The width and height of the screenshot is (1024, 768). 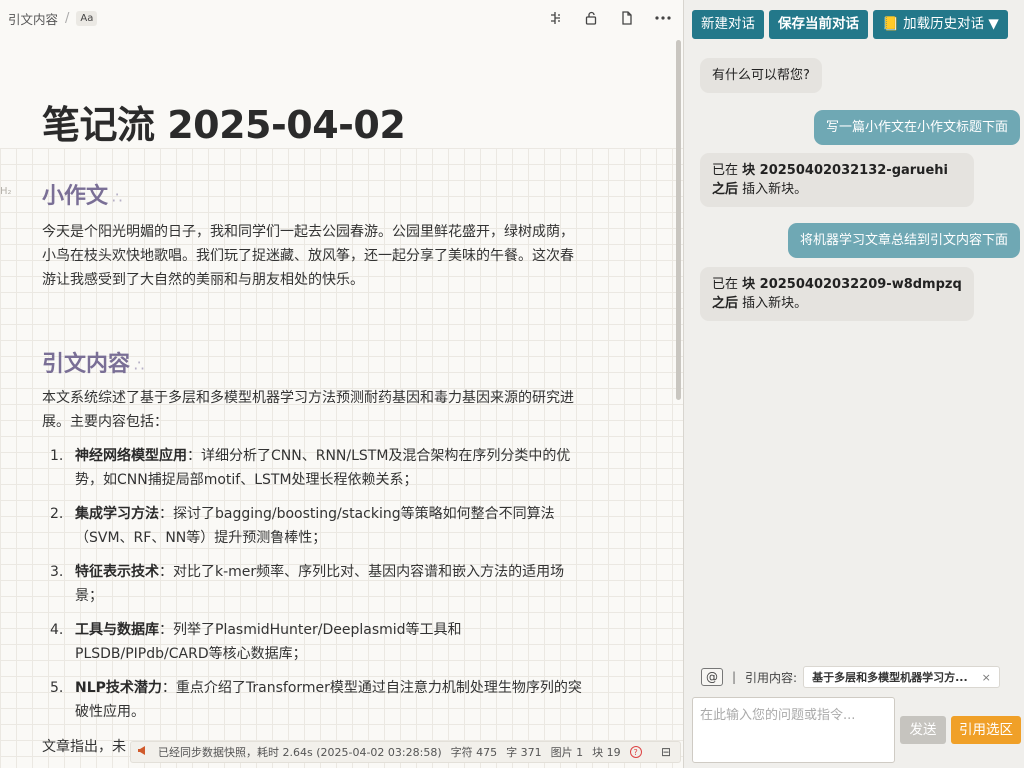 What do you see at coordinates (663, 18) in the screenshot?
I see `more-icon` at bounding box center [663, 18].